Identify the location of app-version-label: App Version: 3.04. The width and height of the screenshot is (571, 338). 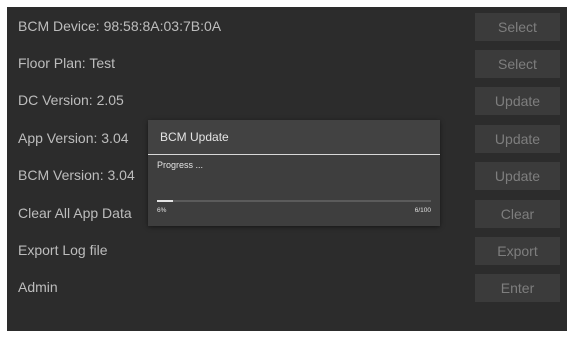
(73, 138).